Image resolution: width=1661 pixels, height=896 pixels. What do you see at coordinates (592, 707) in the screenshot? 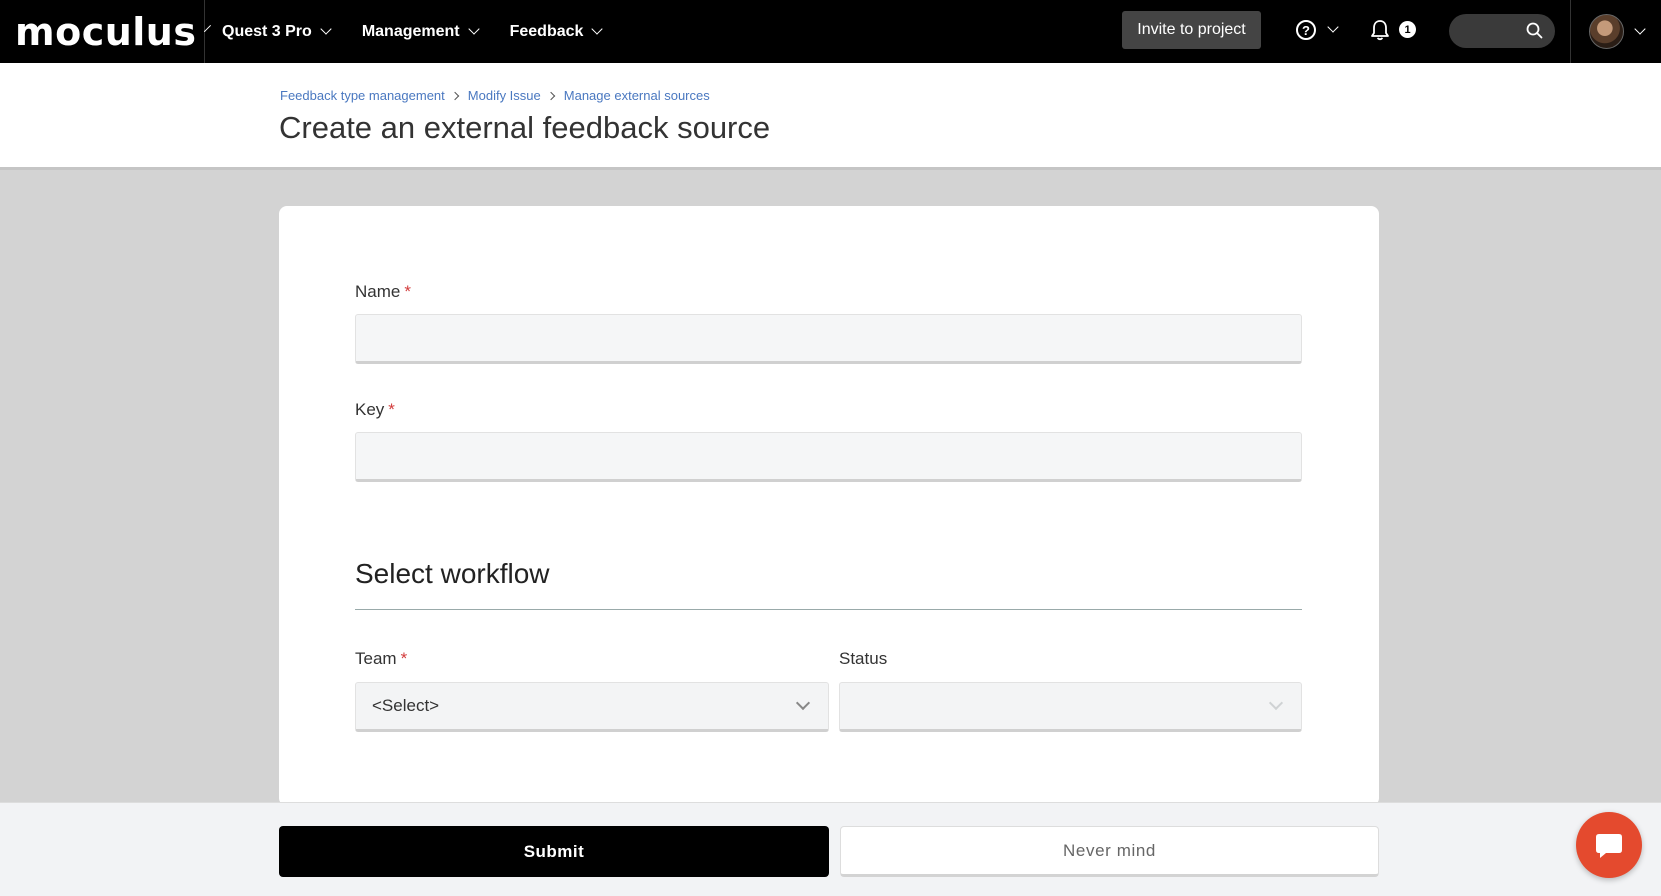
I see `team-select: <Select>` at bounding box center [592, 707].